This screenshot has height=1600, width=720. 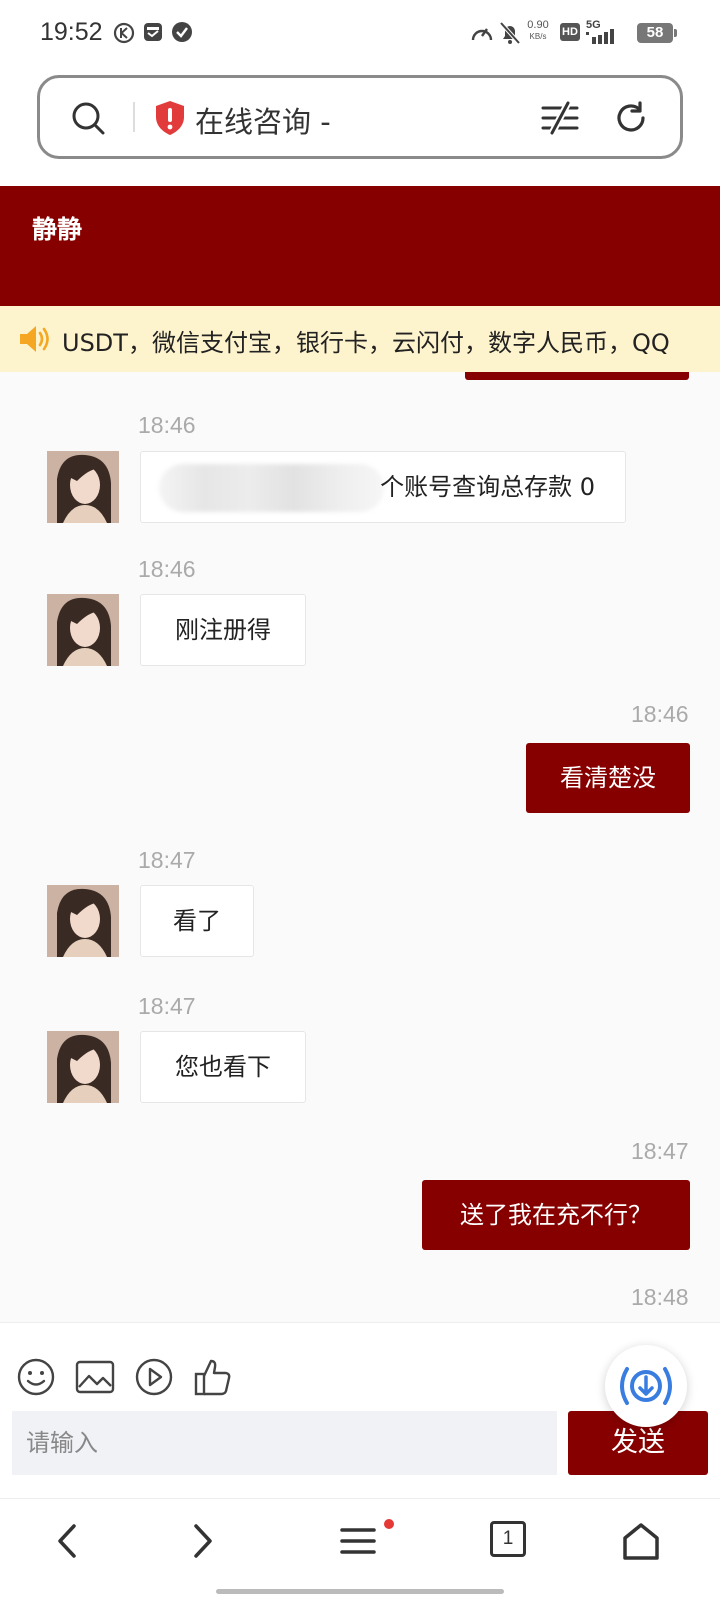 I want to click on signal-icon, so click(x=600, y=36).